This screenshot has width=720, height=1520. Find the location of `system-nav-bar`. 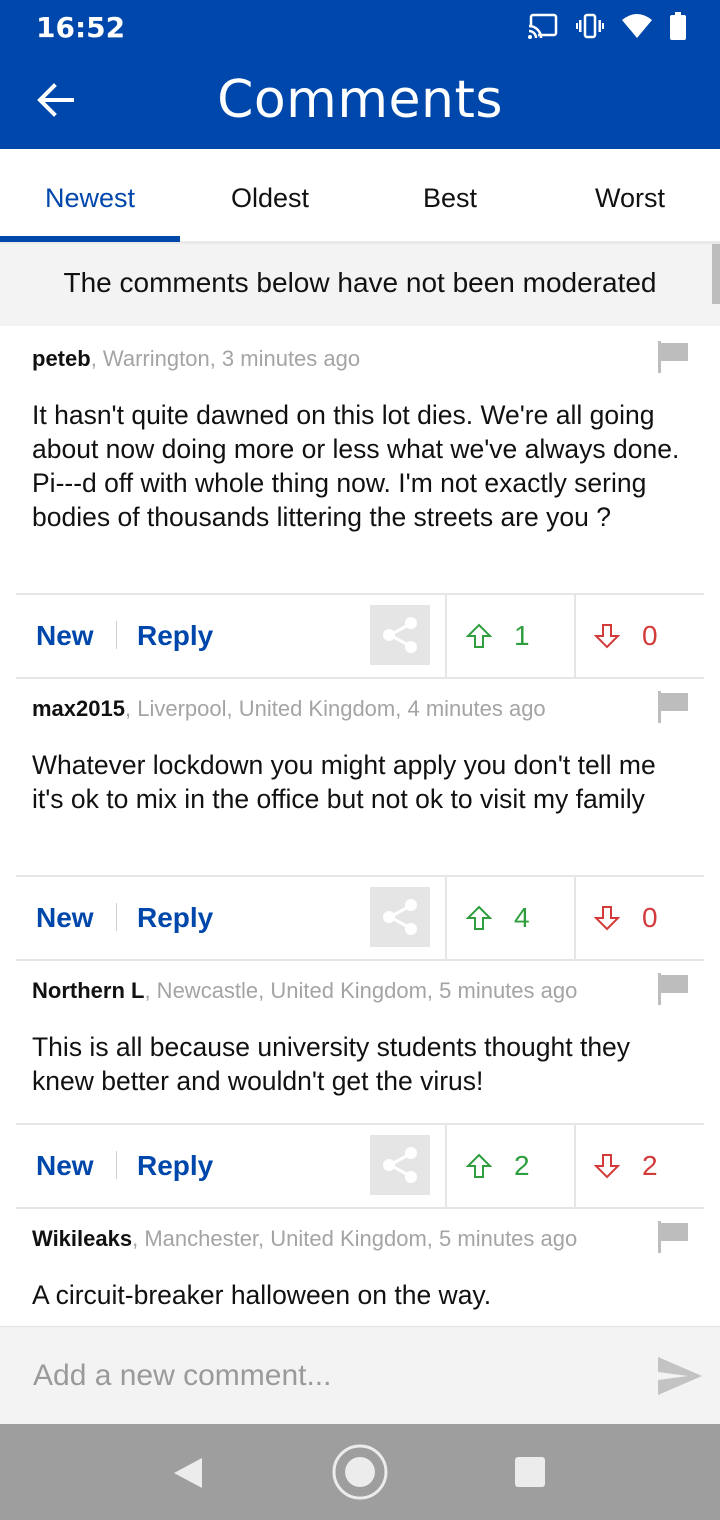

system-nav-bar is located at coordinates (360, 1472).